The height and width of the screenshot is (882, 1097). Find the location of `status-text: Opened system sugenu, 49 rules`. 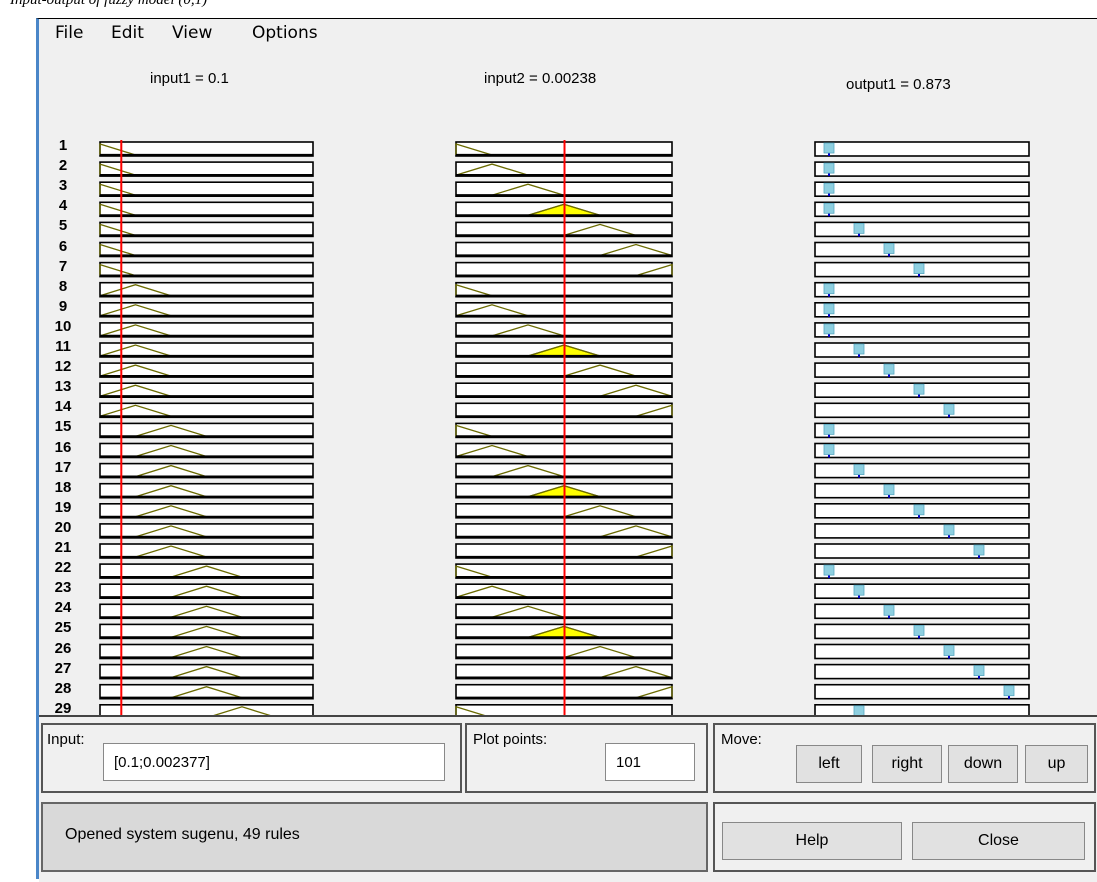

status-text: Opened system sugenu, 49 rules is located at coordinates (182, 834).